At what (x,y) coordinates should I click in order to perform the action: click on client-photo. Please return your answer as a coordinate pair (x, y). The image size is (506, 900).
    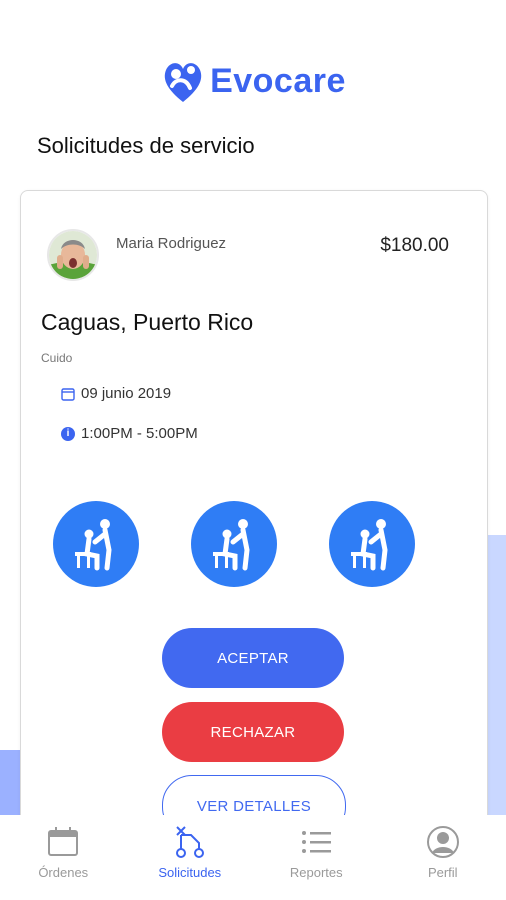
    Looking at the image, I should click on (73, 255).